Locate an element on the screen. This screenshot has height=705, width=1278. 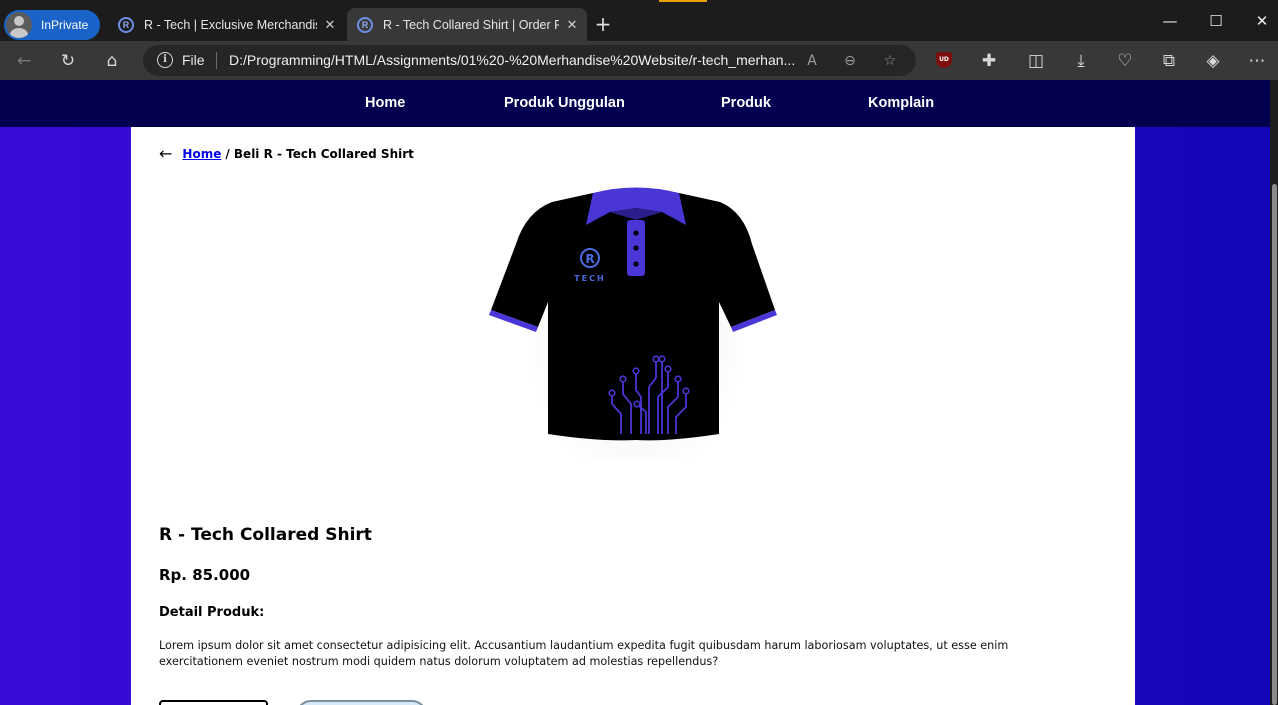
site-navbar: Home Produk Unggulan Produk Komplain is located at coordinates (635, 103).